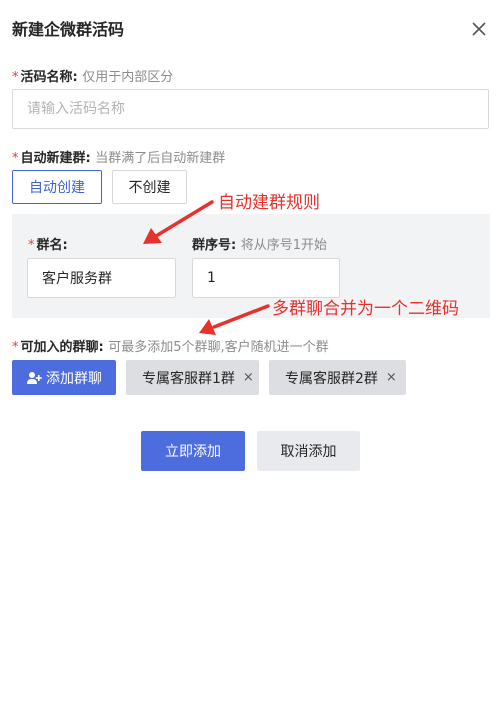 Image resolution: width=500 pixels, height=713 pixels. Describe the element at coordinates (308, 451) in the screenshot. I see `cancel-button: 取消添加` at that location.